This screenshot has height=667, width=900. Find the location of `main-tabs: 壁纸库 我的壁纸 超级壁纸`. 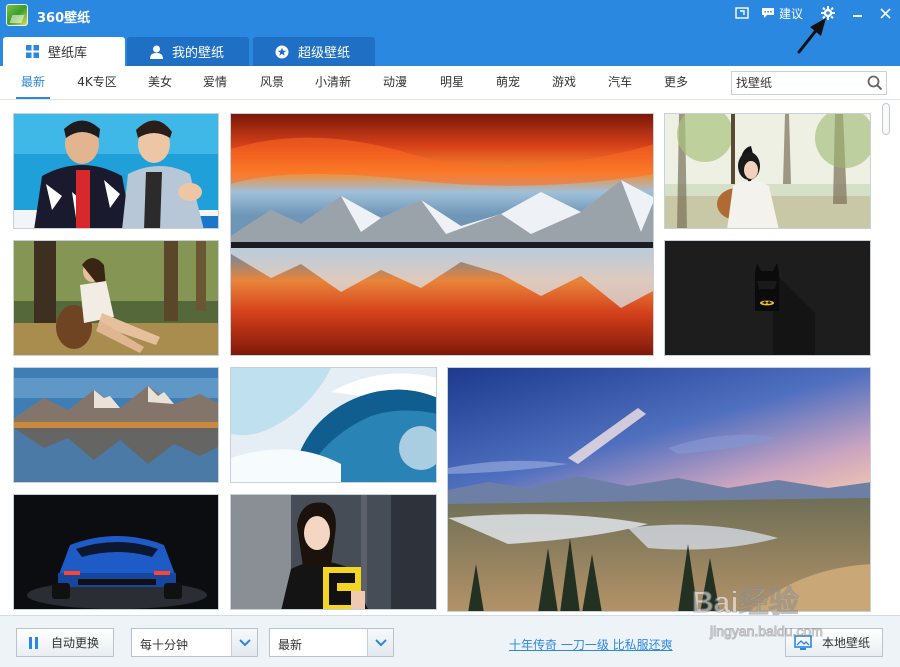

main-tabs: 壁纸库 我的壁纸 超级壁纸 is located at coordinates (450, 51).